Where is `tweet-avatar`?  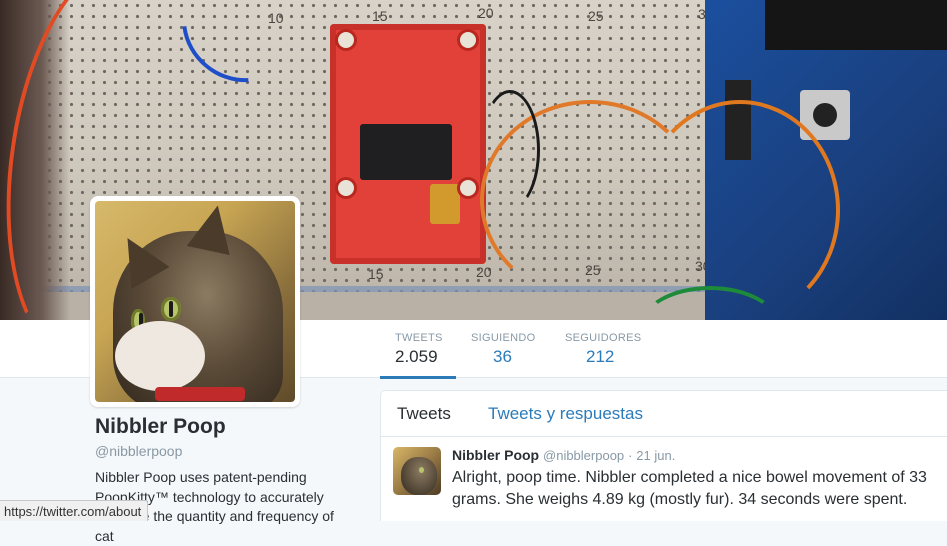
tweet-avatar is located at coordinates (417, 471).